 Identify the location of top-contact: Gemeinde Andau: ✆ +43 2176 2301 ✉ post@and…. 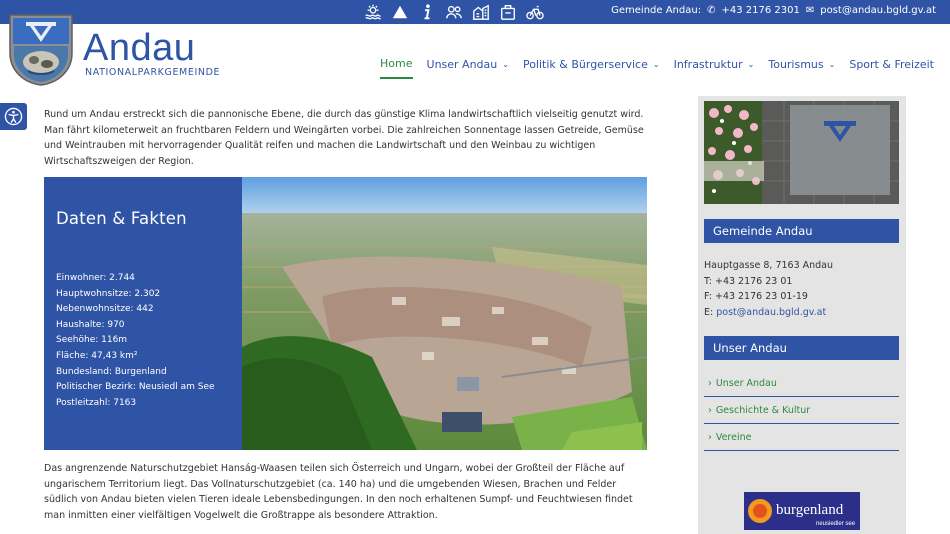
(773, 10).